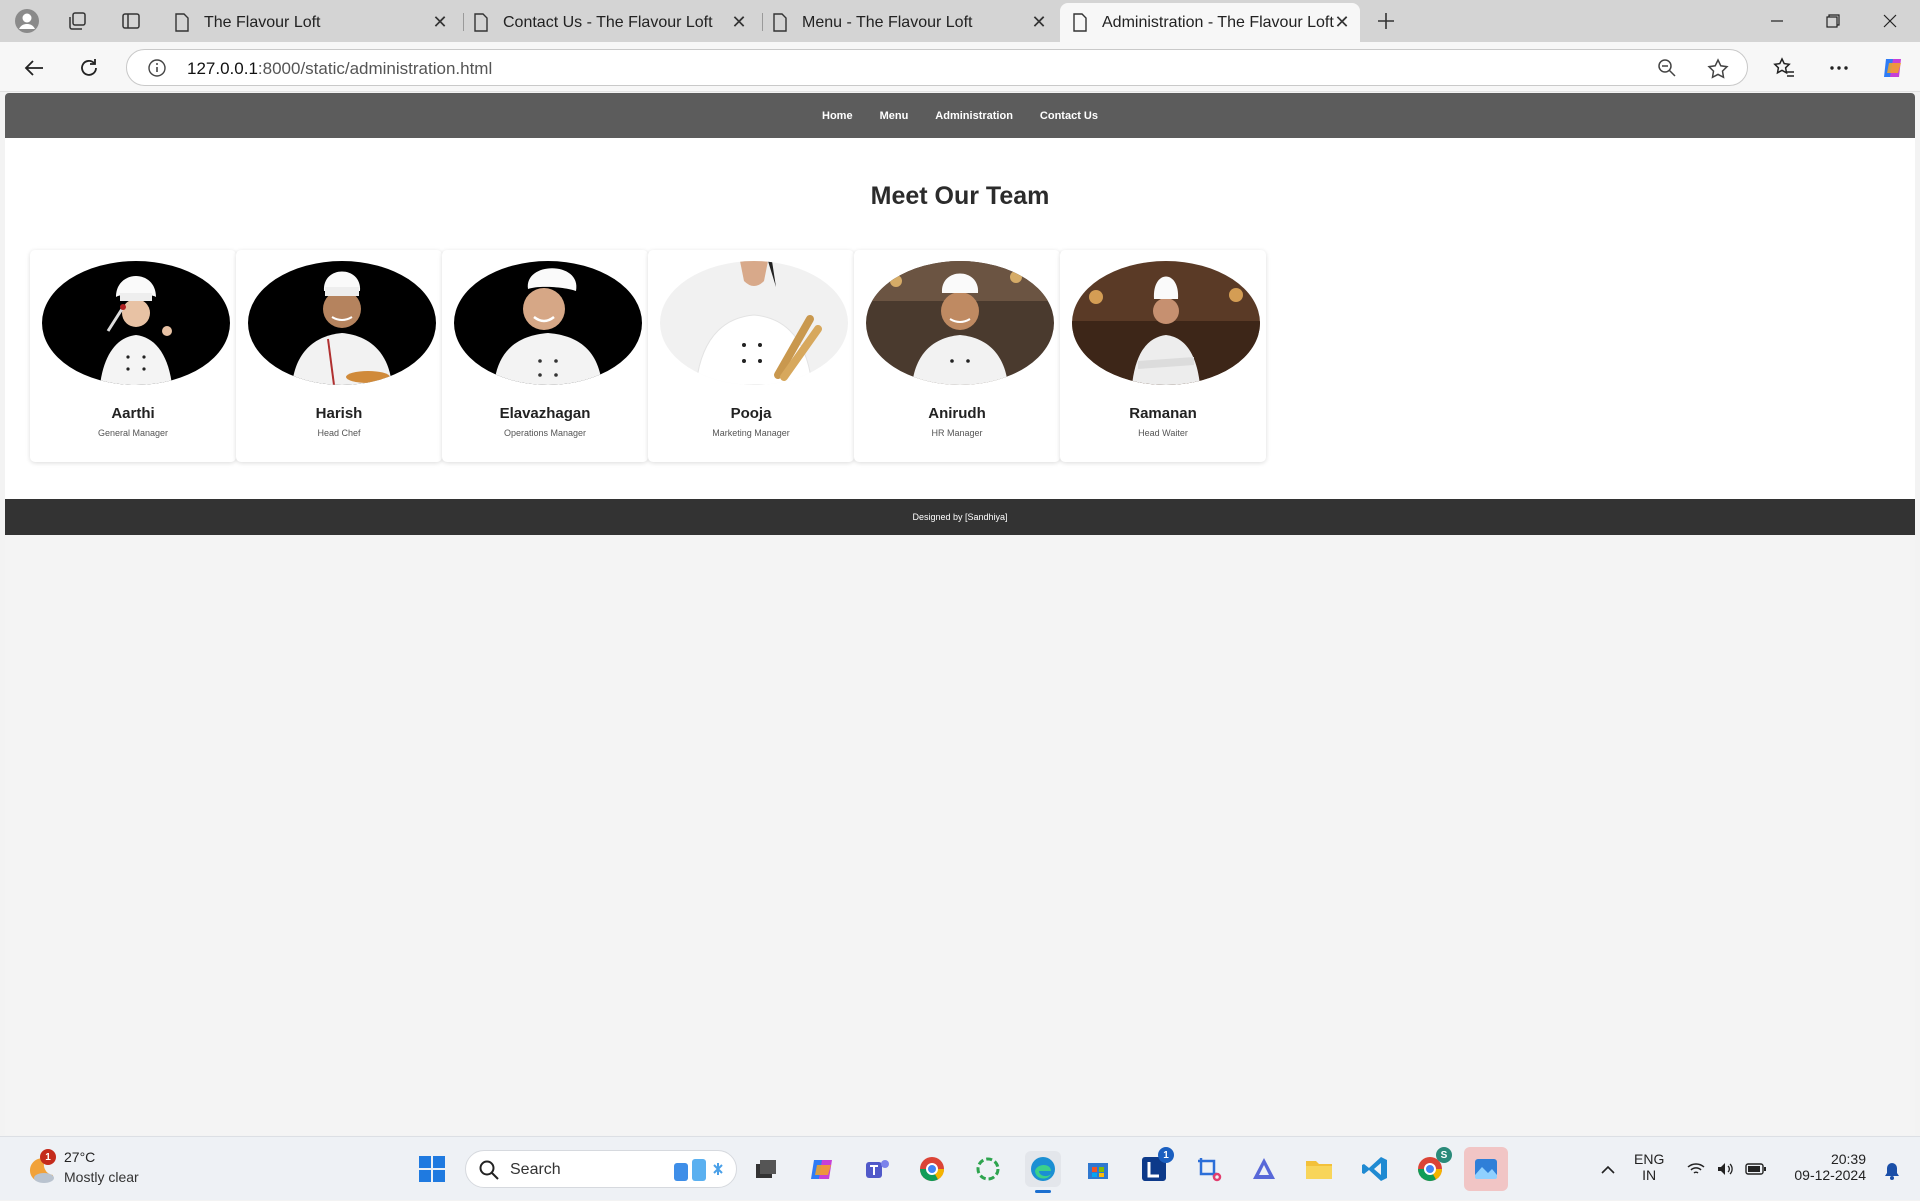  I want to click on site-navigation: Home Menu Administration Contact Us, so click(960, 115).